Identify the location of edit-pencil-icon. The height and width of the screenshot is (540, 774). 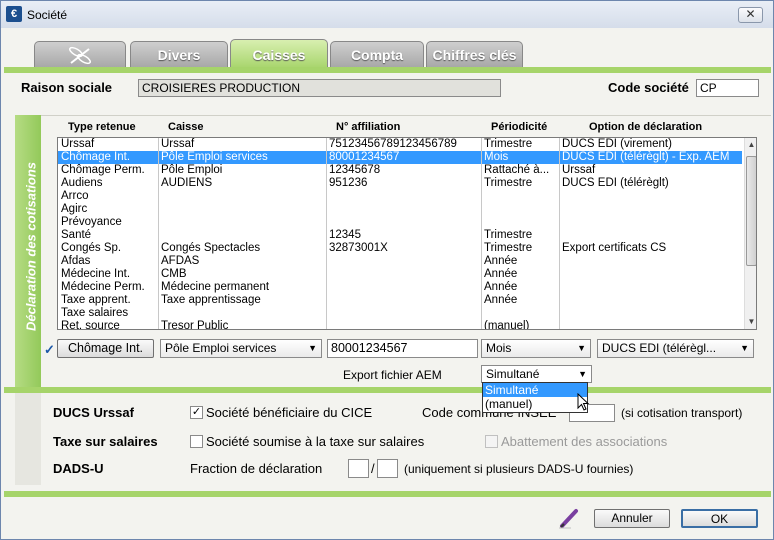
(569, 518).